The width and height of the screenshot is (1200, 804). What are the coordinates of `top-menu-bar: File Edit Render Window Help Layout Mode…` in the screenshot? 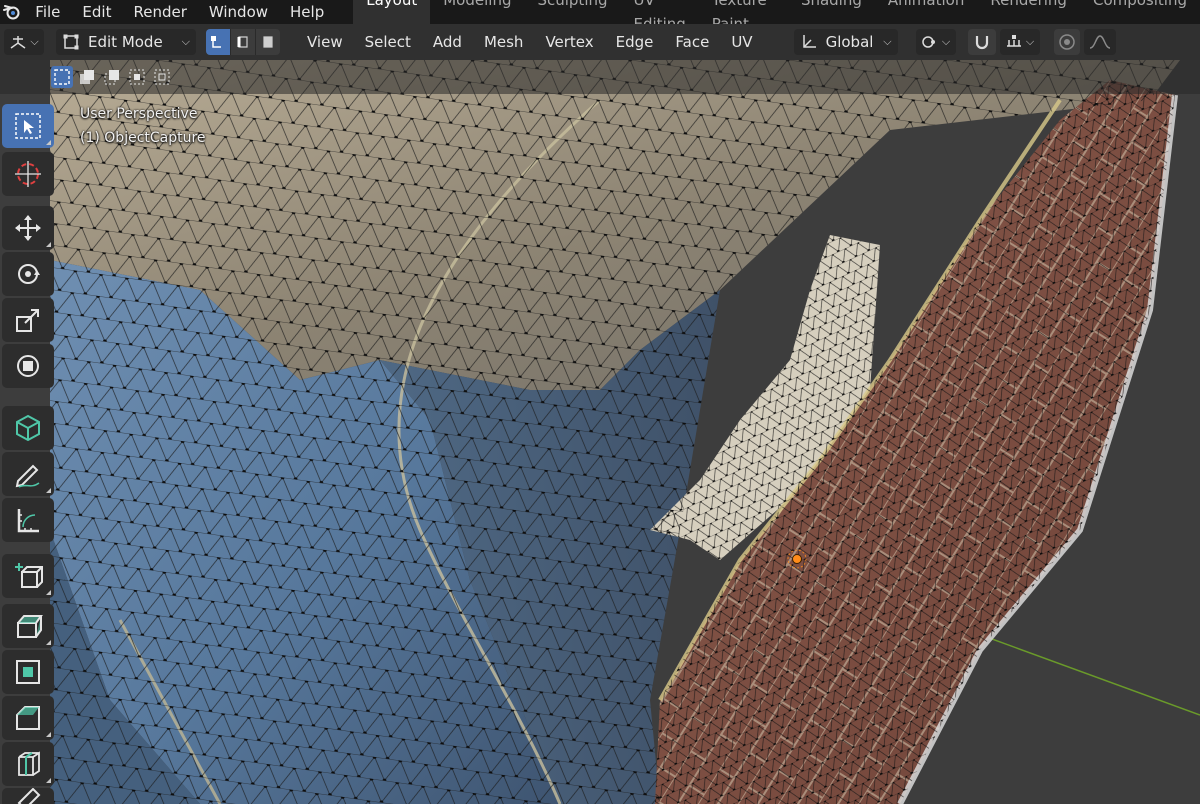 It's located at (600, 18).